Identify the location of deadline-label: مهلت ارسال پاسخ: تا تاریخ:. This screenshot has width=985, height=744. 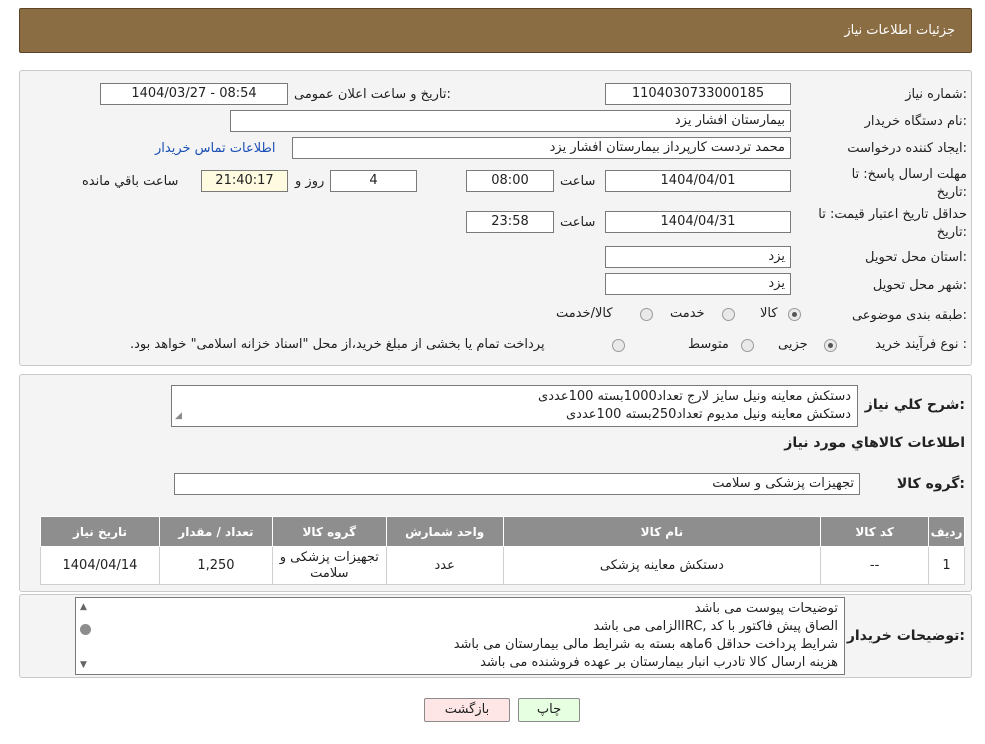
(909, 183).